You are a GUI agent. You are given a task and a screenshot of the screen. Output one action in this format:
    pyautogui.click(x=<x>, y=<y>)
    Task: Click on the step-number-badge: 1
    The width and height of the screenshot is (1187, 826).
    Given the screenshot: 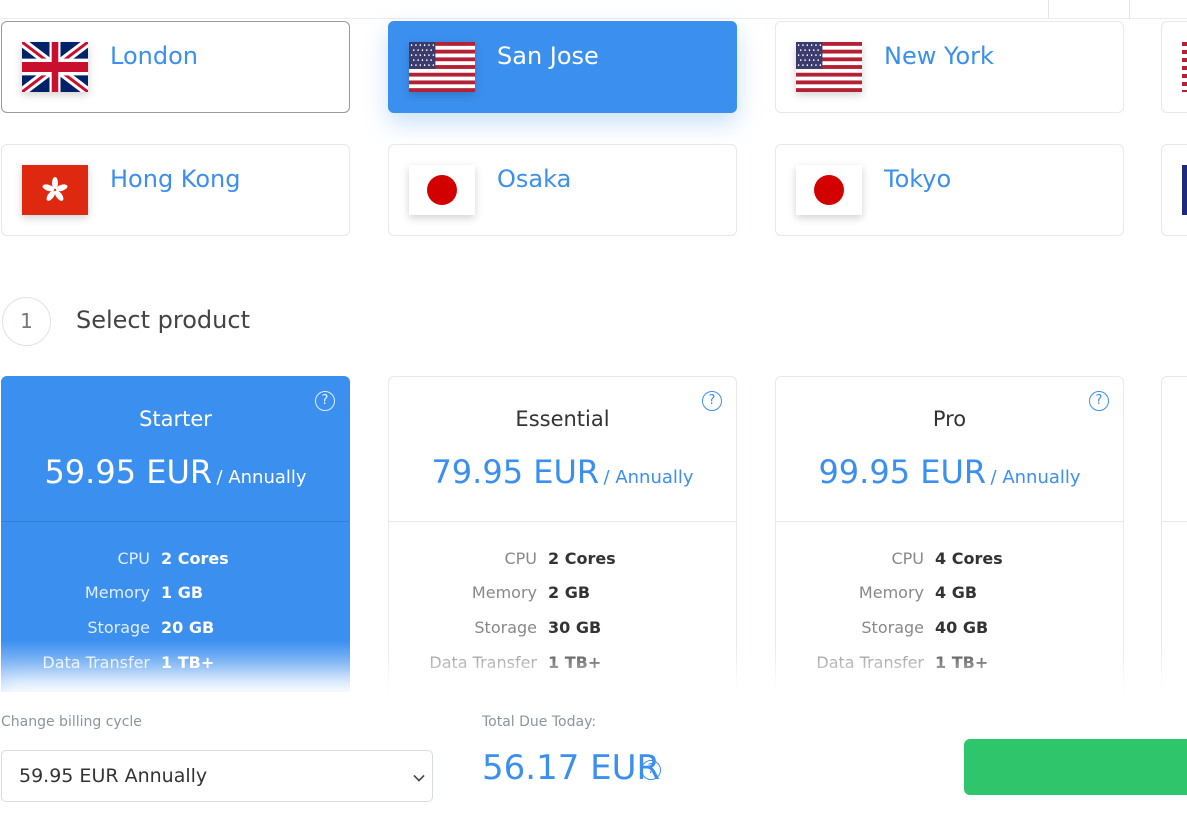 What is the action you would take?
    pyautogui.click(x=26, y=321)
    